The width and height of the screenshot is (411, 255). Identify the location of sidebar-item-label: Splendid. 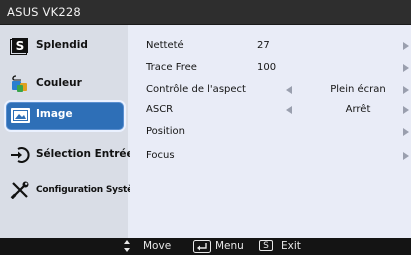
(62, 45).